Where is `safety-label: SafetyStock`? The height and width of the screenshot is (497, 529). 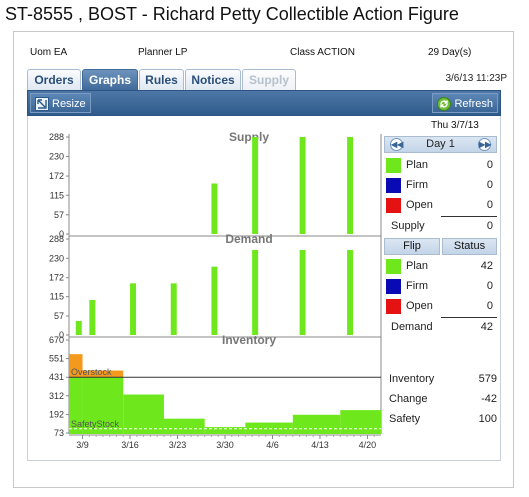
safety-label: SafetyStock is located at coordinates (95, 424).